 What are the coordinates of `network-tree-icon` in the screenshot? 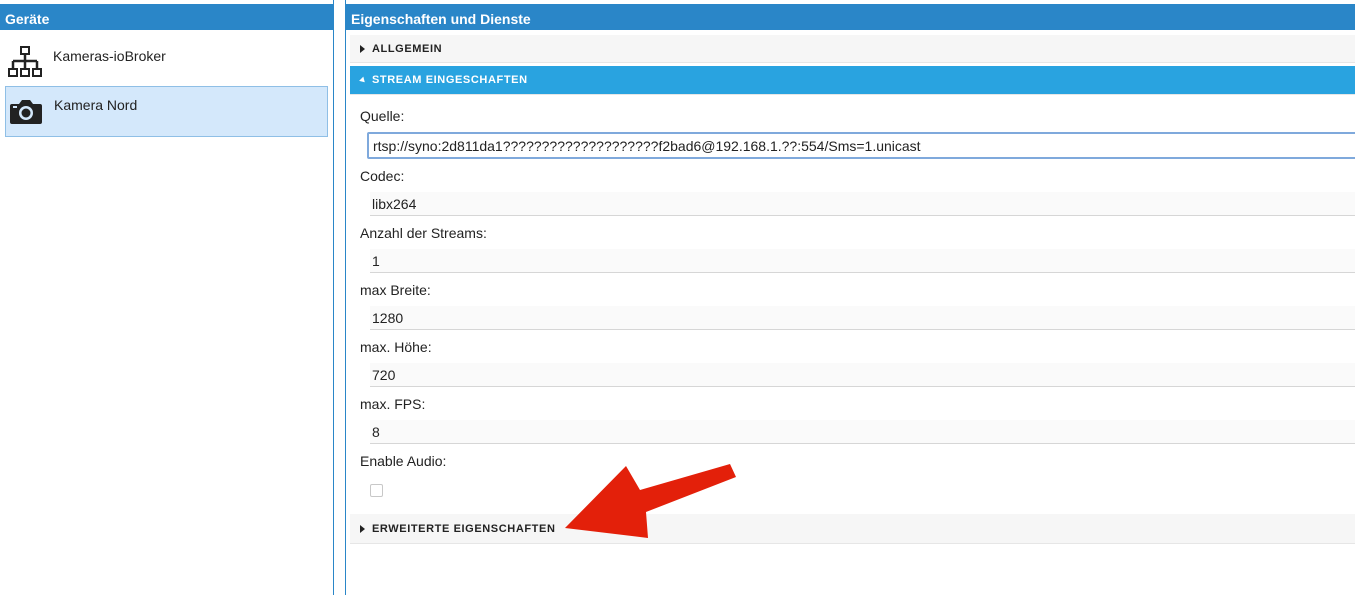 It's located at (25, 62).